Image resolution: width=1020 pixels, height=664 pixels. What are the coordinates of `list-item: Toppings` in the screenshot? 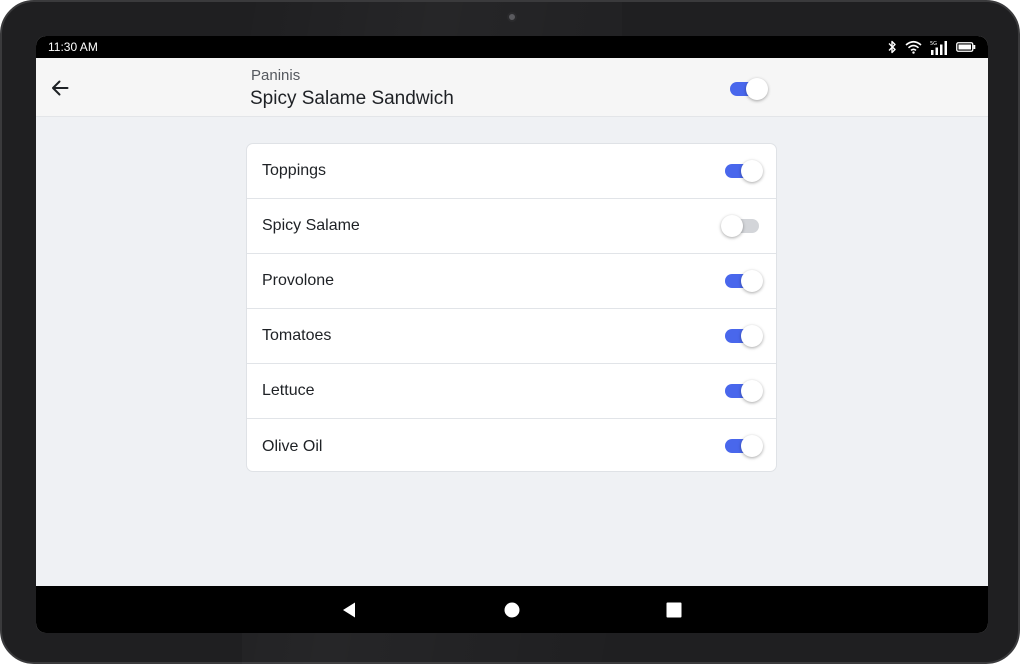 It's located at (511, 171).